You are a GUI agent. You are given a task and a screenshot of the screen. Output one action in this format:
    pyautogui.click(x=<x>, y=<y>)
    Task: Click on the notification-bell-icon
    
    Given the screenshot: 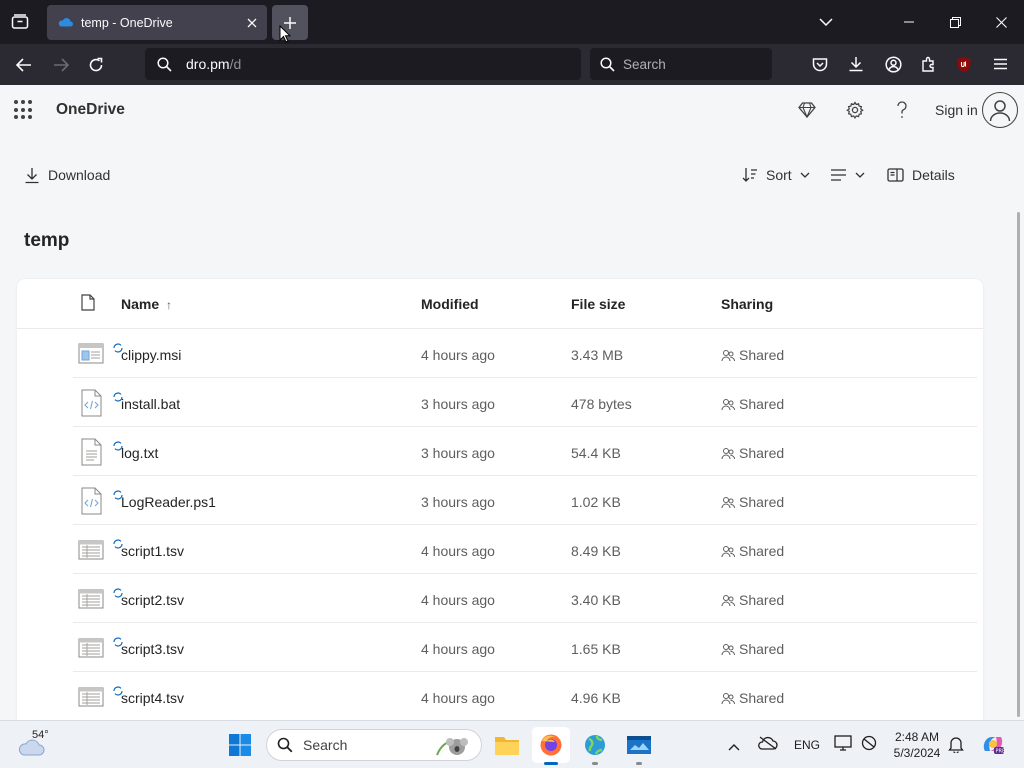 What is the action you would take?
    pyautogui.click(x=956, y=746)
    